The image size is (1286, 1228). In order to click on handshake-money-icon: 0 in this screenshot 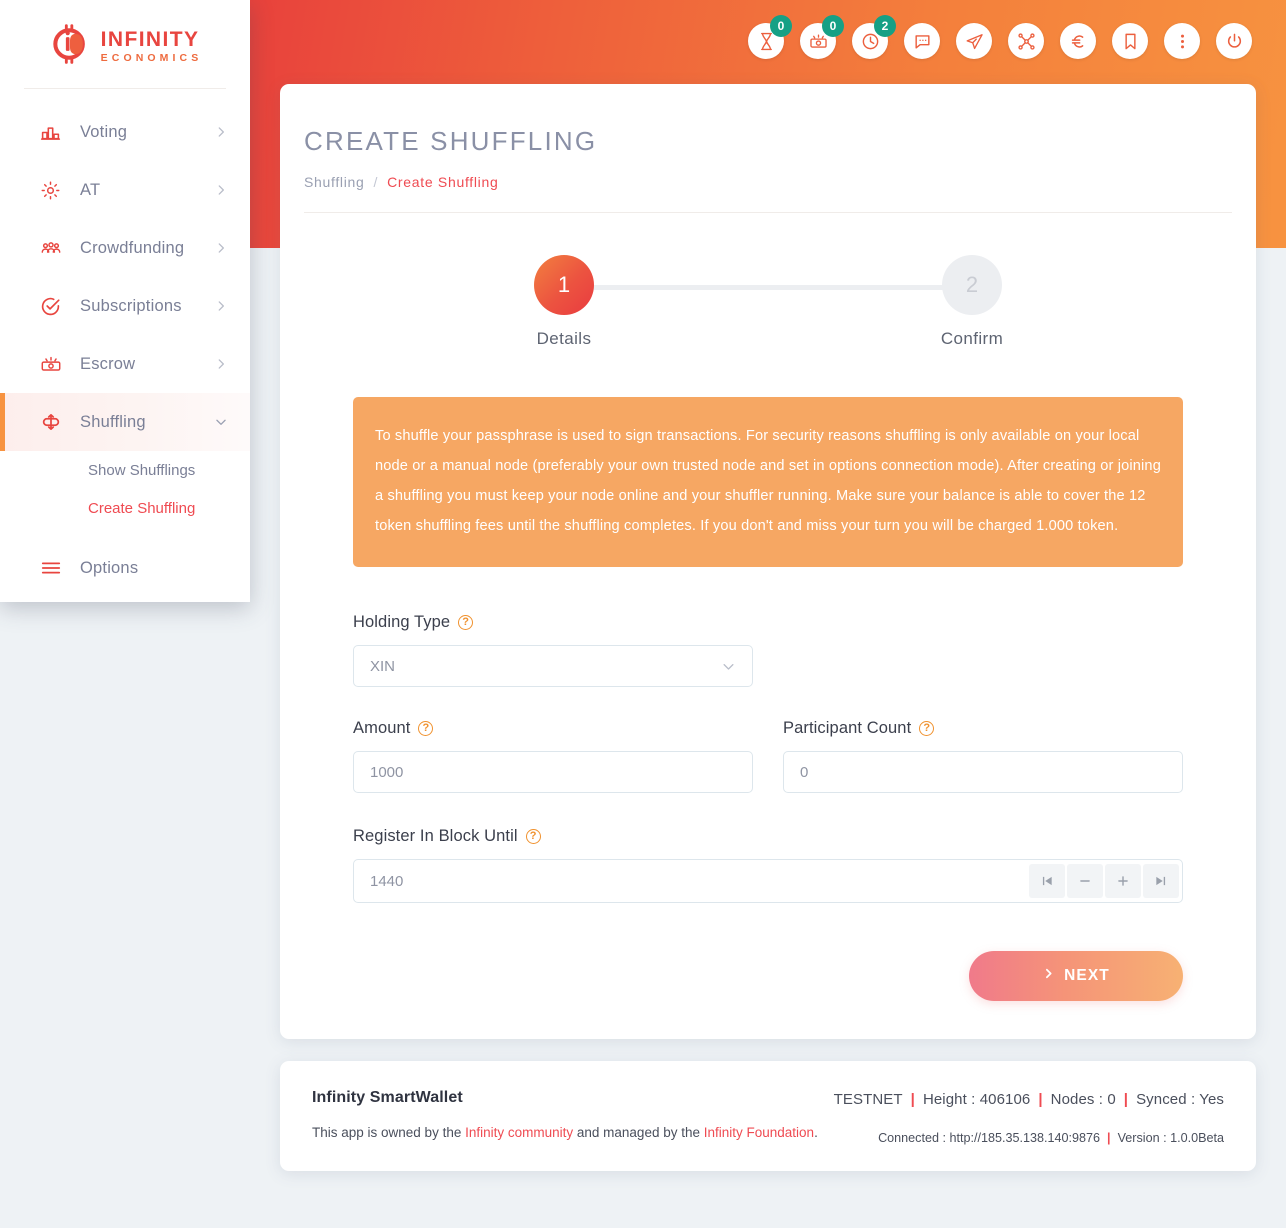, I will do `click(822, 37)`.